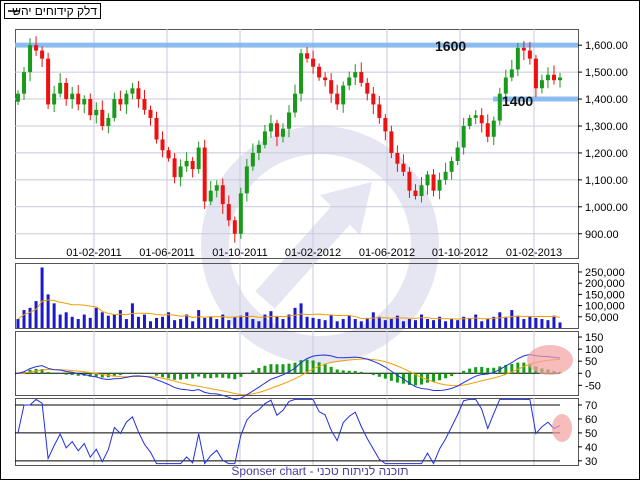 The height and width of the screenshot is (485, 640). I want to click on x-tick-label: 01-06-2012, so click(387, 253).